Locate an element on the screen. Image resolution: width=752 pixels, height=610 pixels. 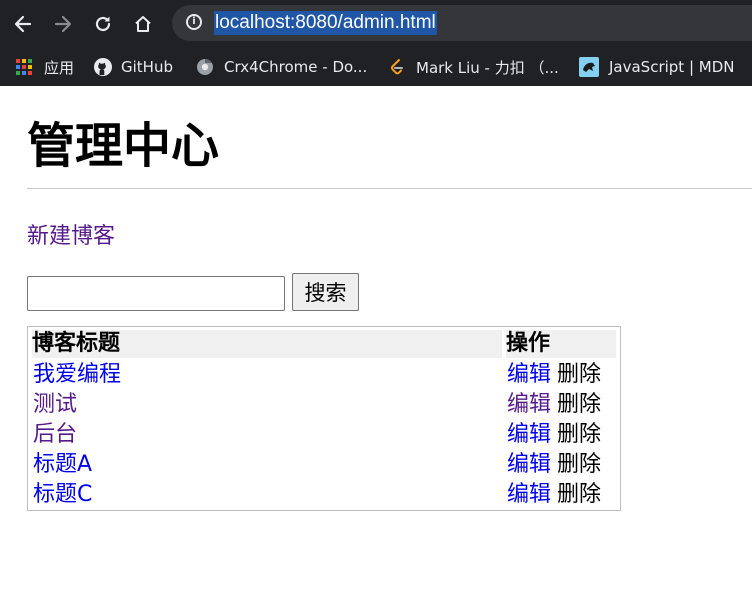
bookmark-github: GitHub is located at coordinates (133, 67).